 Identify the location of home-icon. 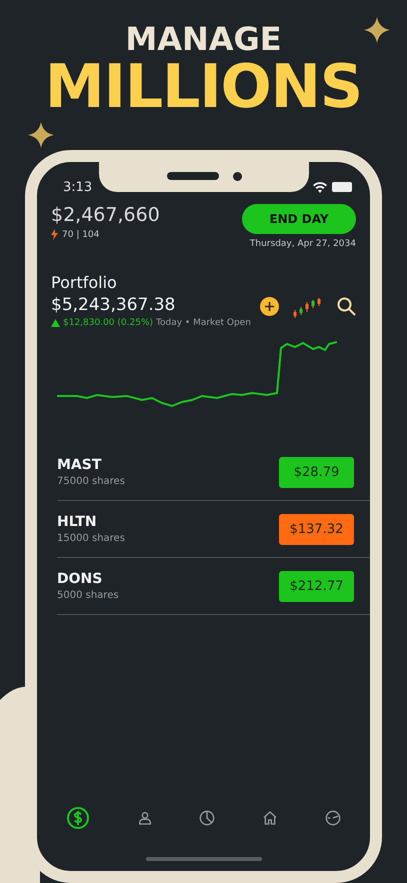
(270, 818).